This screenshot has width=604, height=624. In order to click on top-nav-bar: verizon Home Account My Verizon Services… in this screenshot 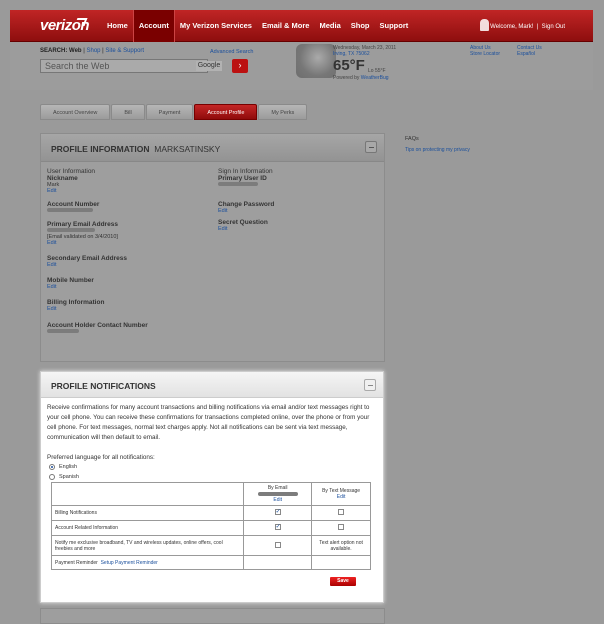, I will do `click(301, 26)`.